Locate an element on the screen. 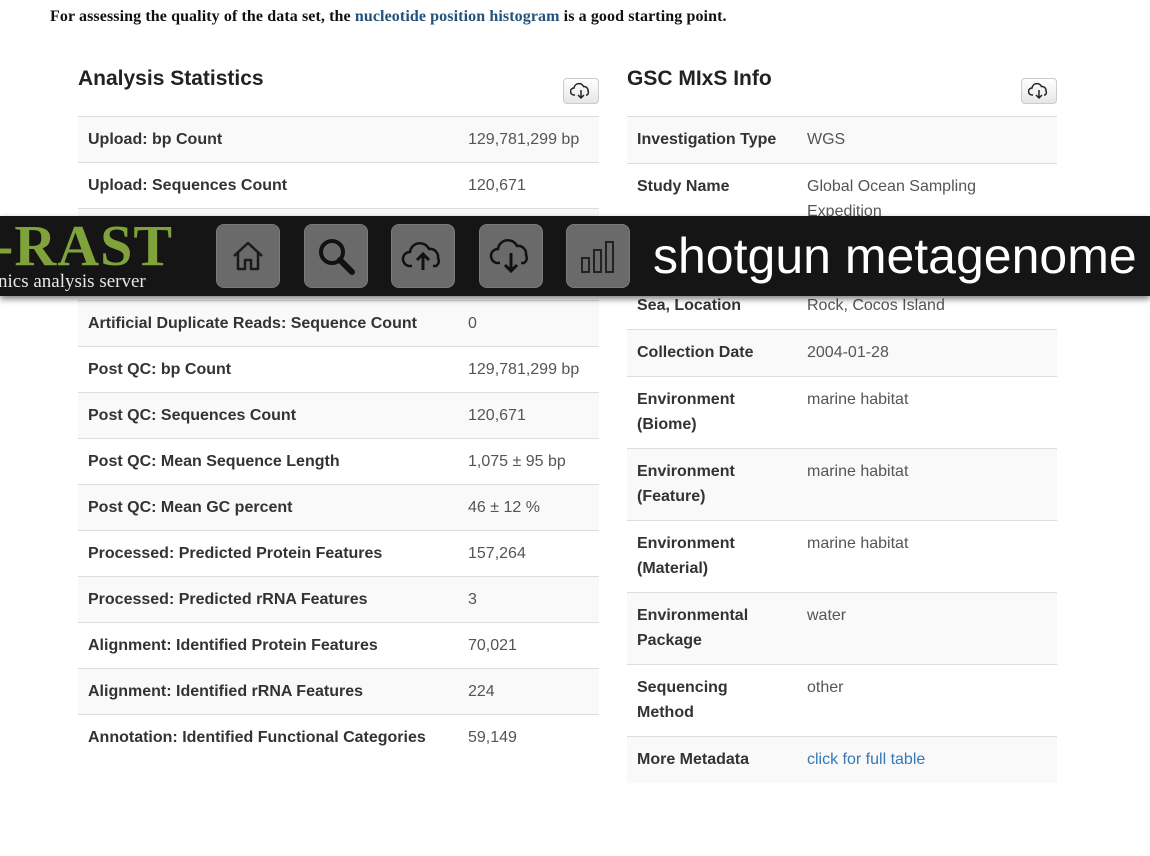 This screenshot has height=856, width=1150. full-table-link: click for full table is located at coordinates (866, 759).